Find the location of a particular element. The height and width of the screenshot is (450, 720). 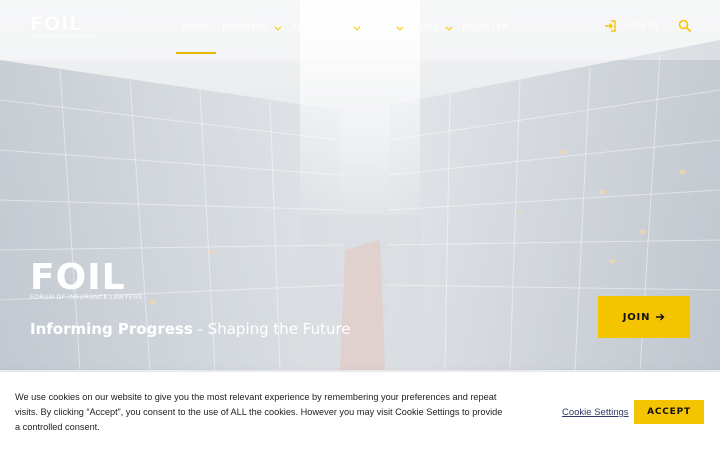

cookie-settings-link: Cookie Settings is located at coordinates (595, 412).